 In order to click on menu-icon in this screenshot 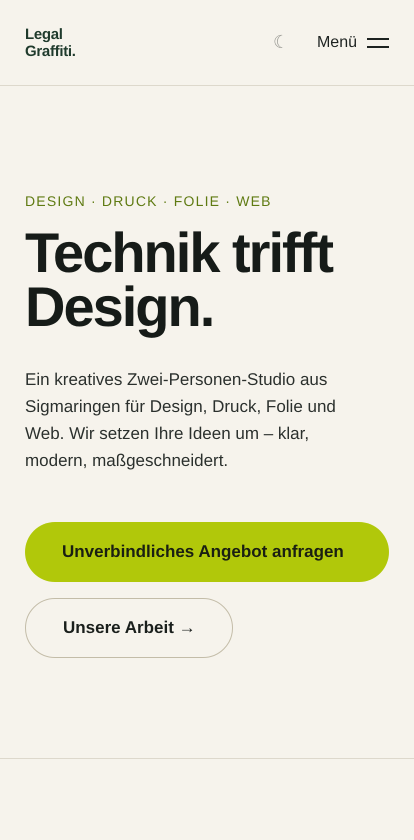, I will do `click(378, 43)`.